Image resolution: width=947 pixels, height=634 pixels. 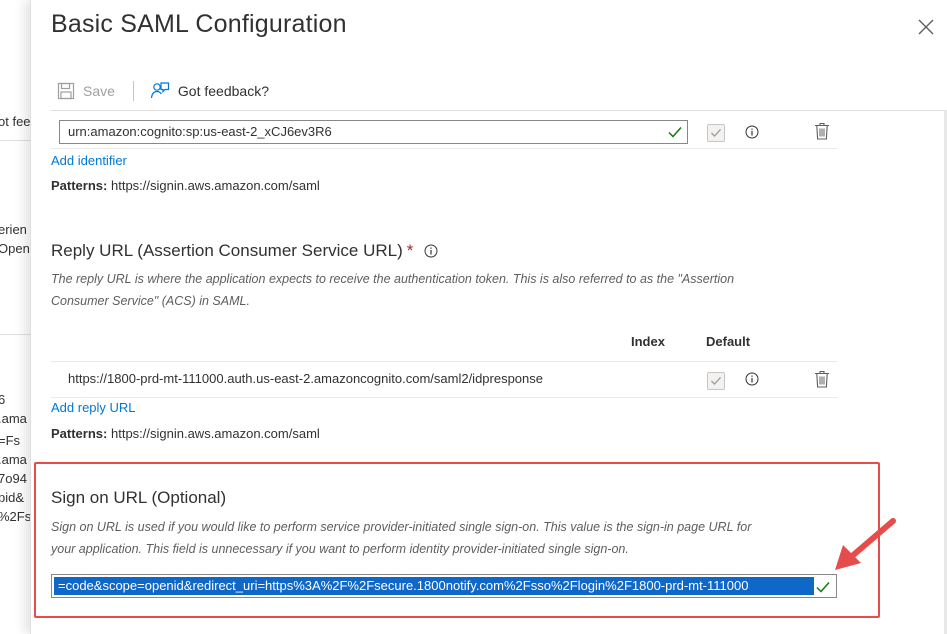 I want to click on add-reply-url-link: Add reply URL, so click(x=93, y=407).